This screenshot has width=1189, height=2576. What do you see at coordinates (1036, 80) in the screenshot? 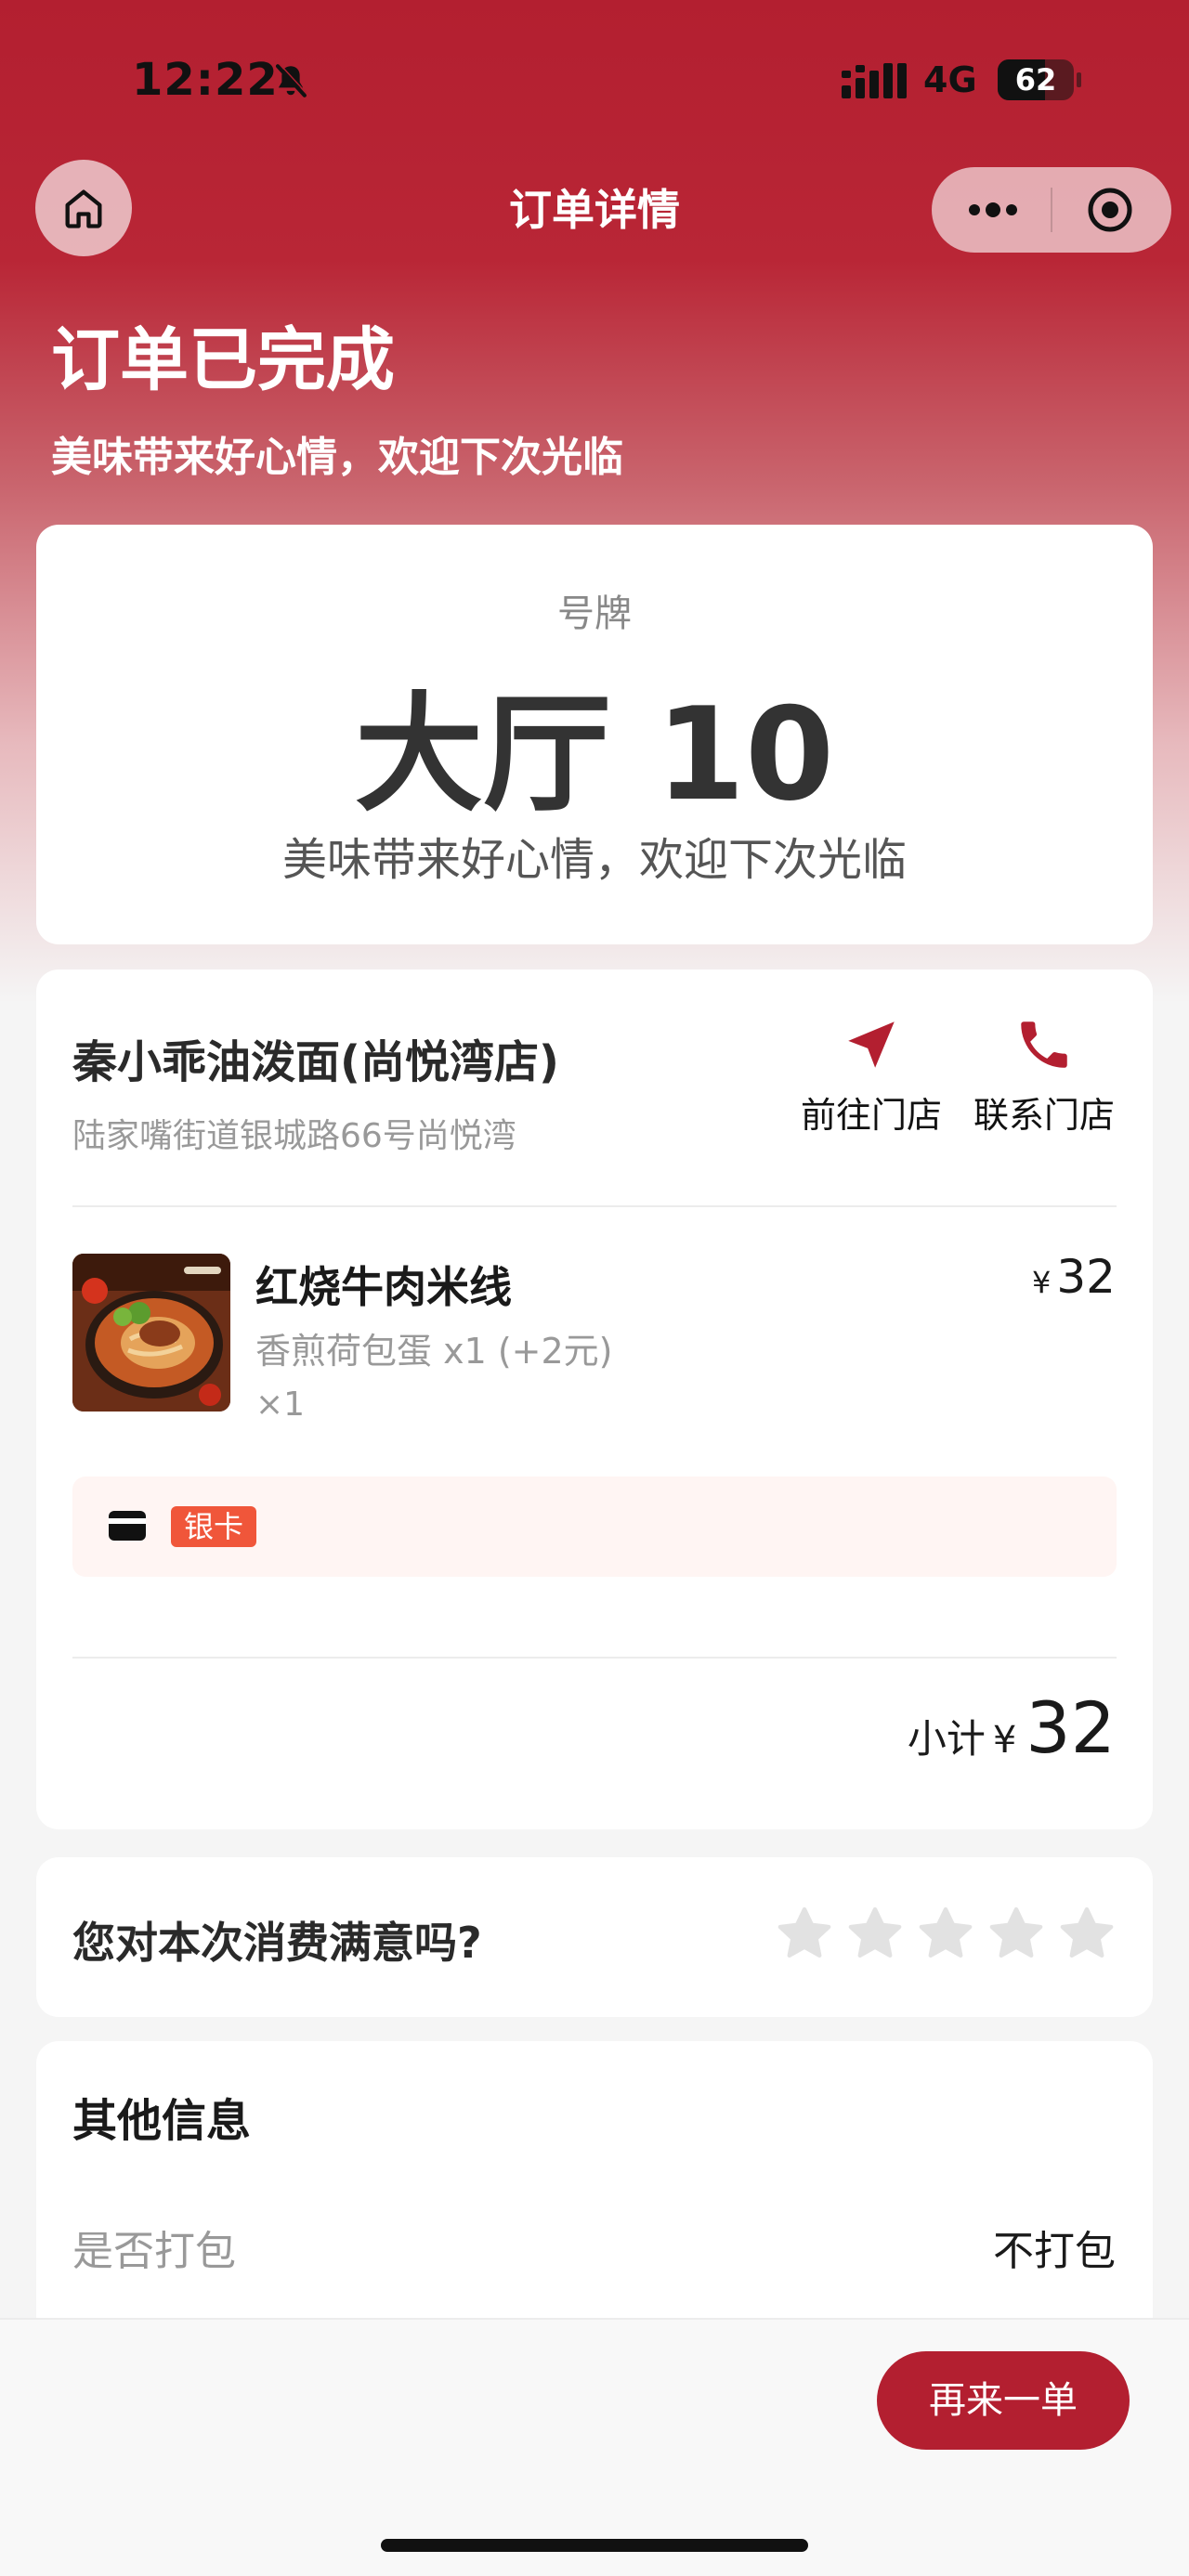
I see `battery-percent: 62` at bounding box center [1036, 80].